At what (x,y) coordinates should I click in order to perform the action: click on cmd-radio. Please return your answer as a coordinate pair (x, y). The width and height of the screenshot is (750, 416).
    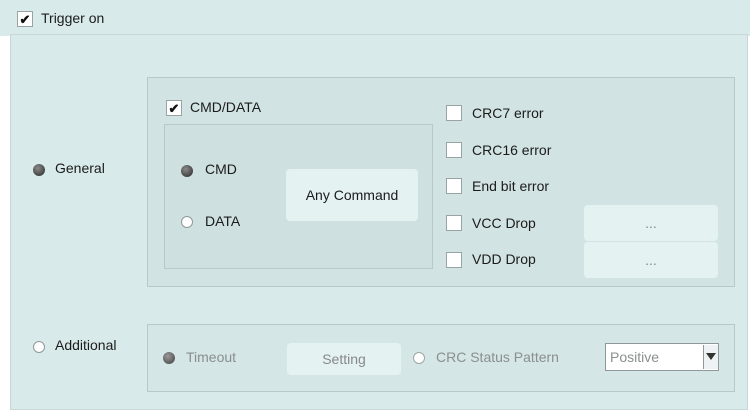
    Looking at the image, I should click on (187, 171).